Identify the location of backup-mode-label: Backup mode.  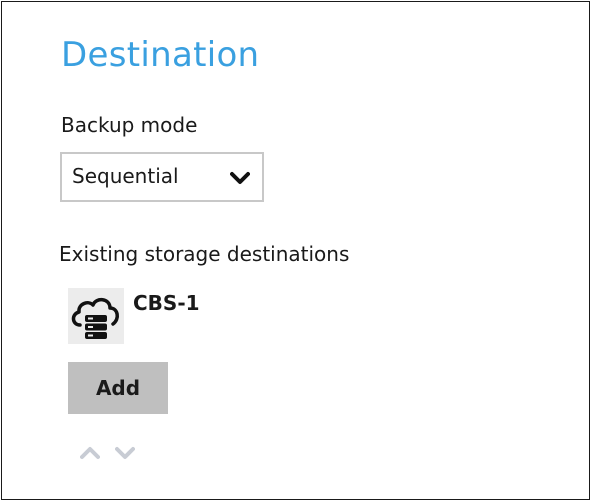
(129, 125).